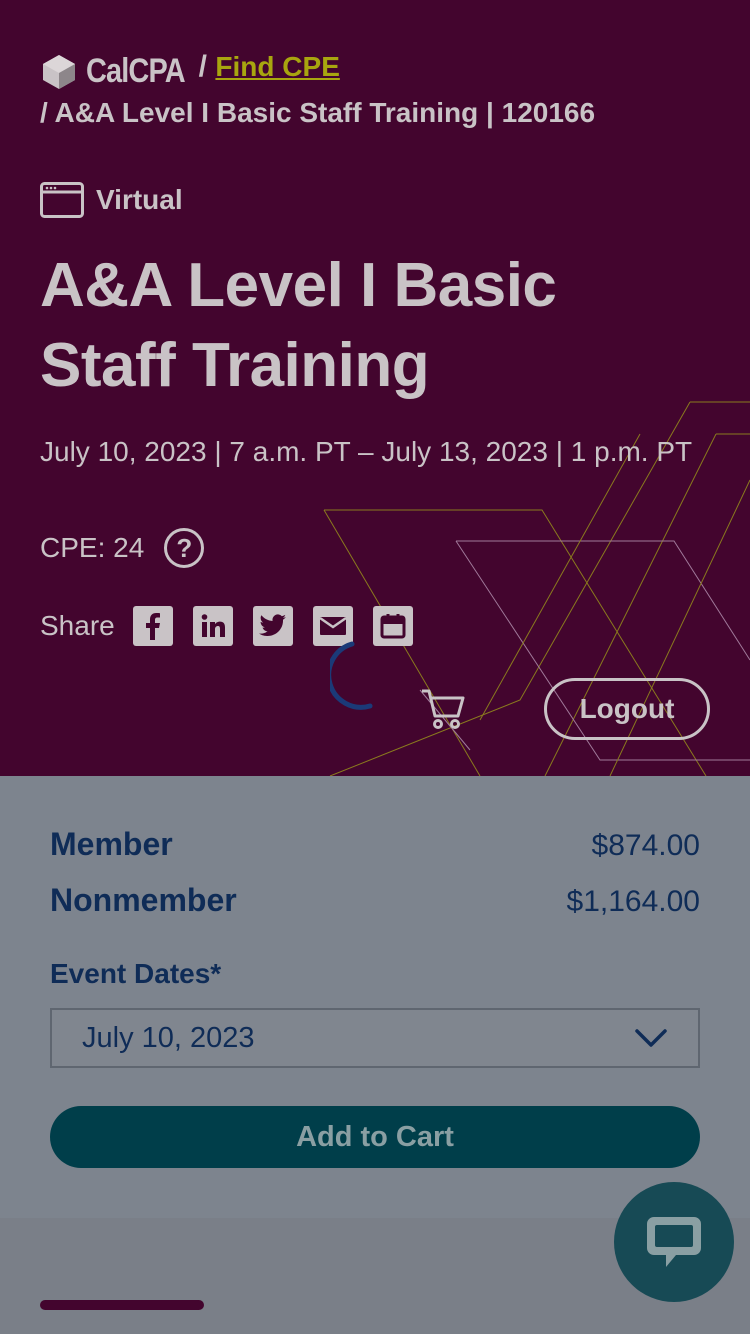  Describe the element at coordinates (645, 845) in the screenshot. I see `member-price: $874.00` at that location.